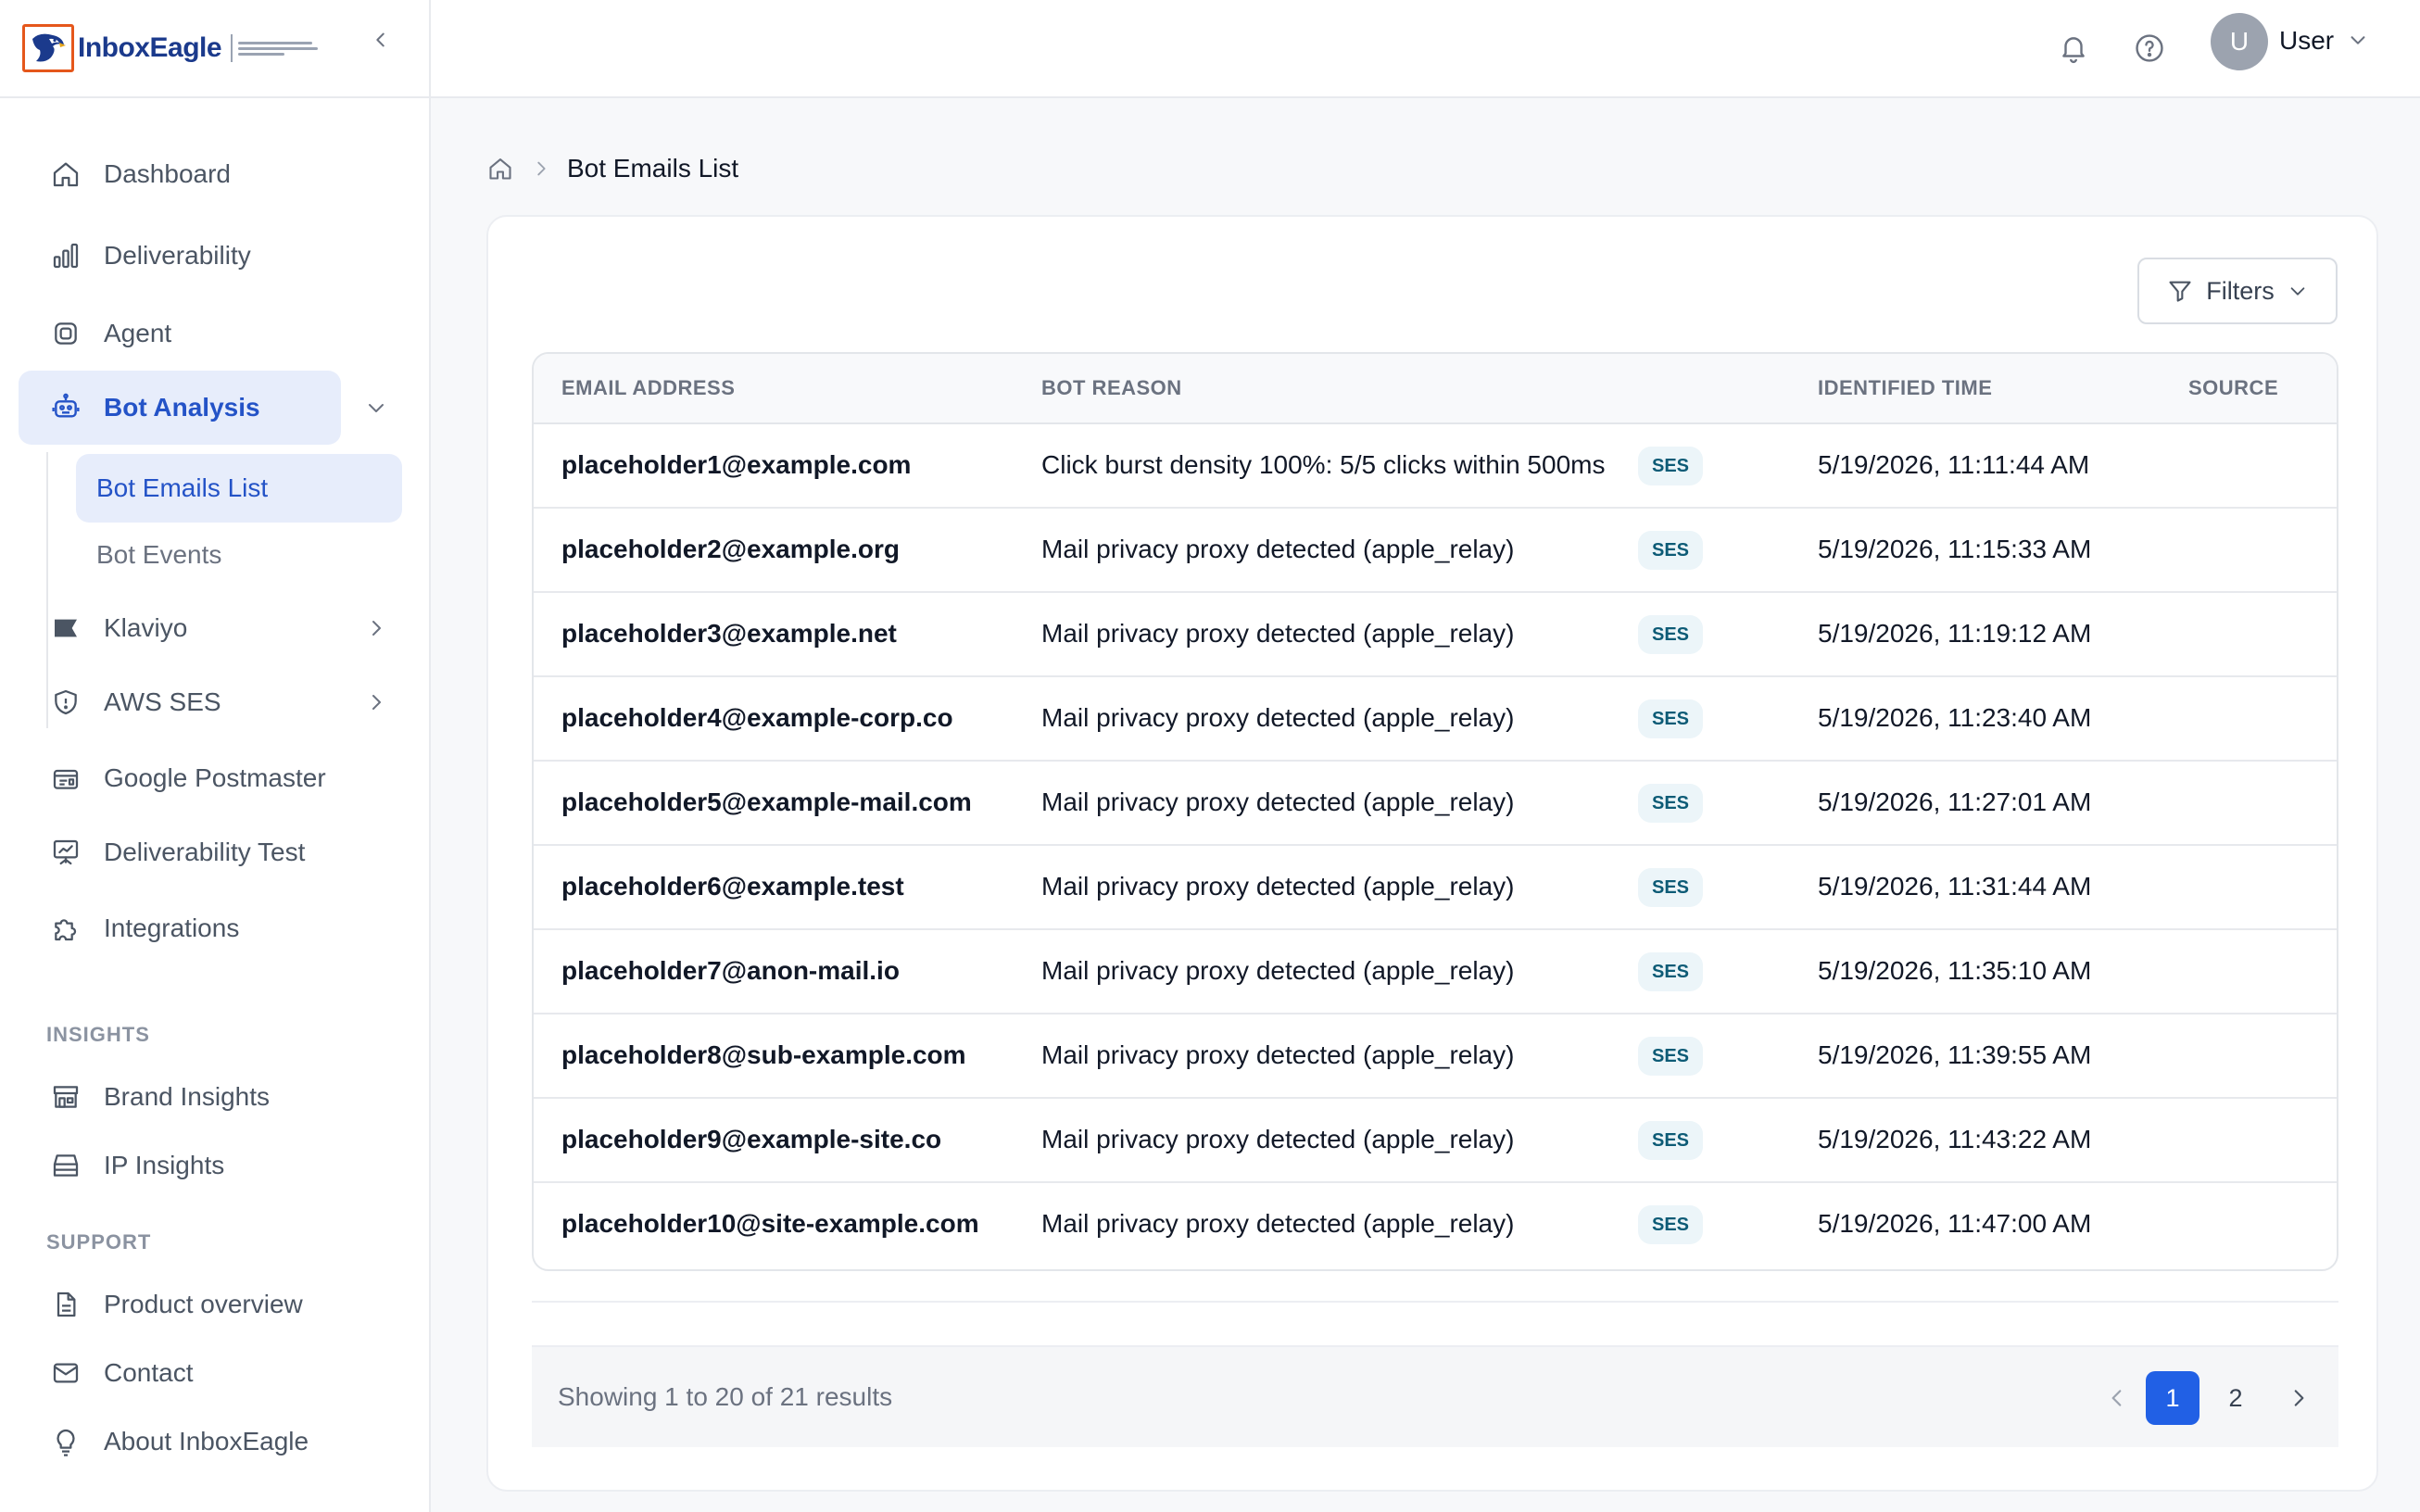 The height and width of the screenshot is (1512, 2420). I want to click on email-address-cell: placeholder2@example.org, so click(730, 549).